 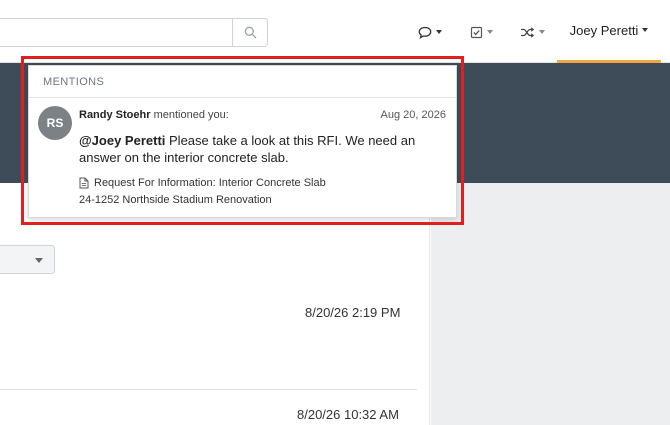 I want to click on comments-menu-button, so click(x=430, y=32).